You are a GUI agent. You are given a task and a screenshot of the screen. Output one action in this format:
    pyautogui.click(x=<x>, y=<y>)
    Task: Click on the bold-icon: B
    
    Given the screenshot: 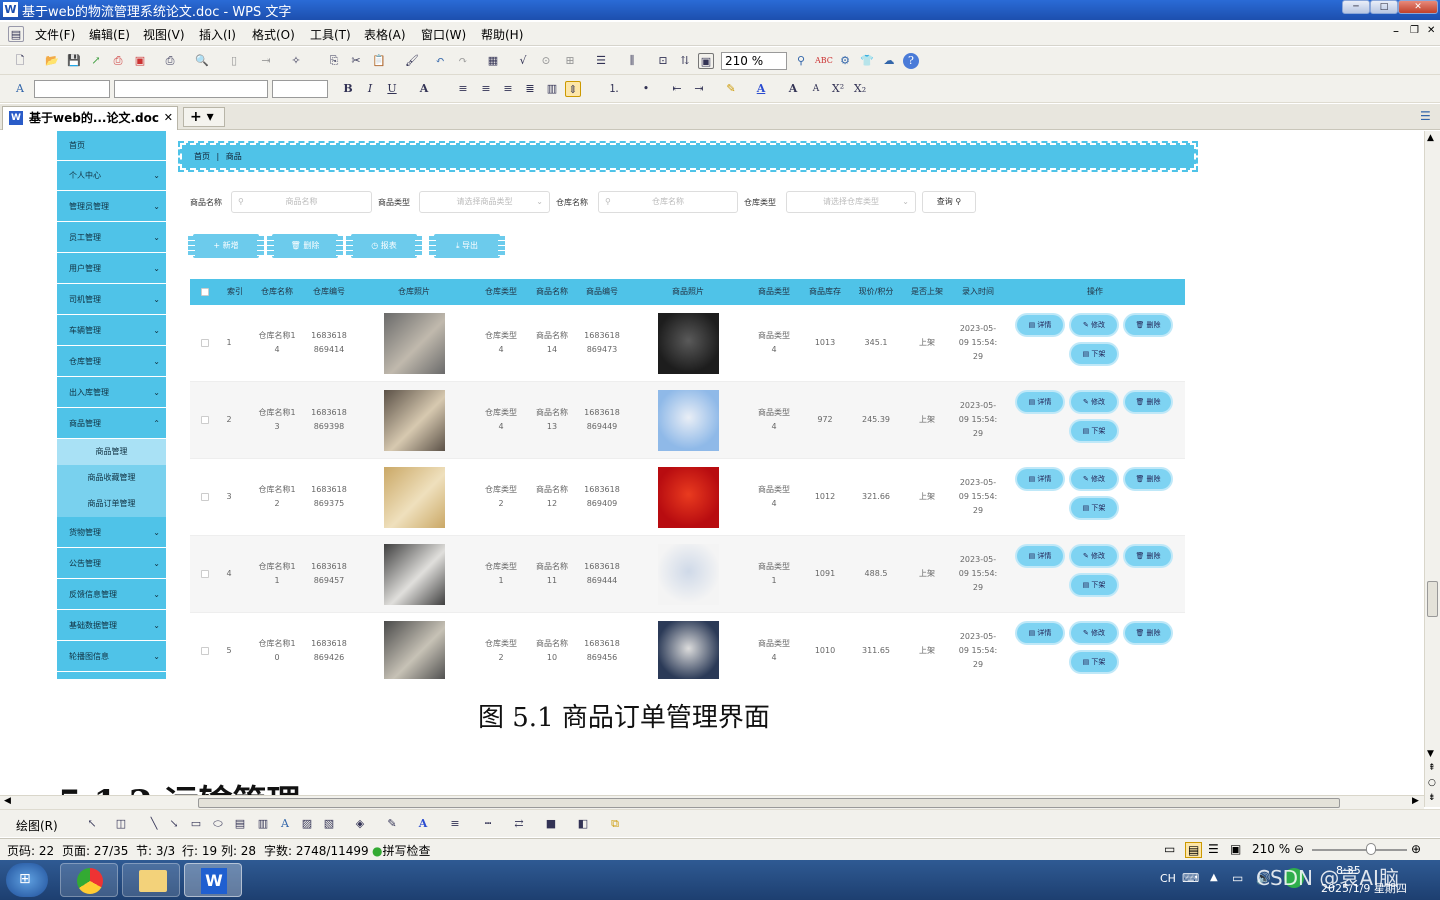 What is the action you would take?
    pyautogui.click(x=348, y=89)
    